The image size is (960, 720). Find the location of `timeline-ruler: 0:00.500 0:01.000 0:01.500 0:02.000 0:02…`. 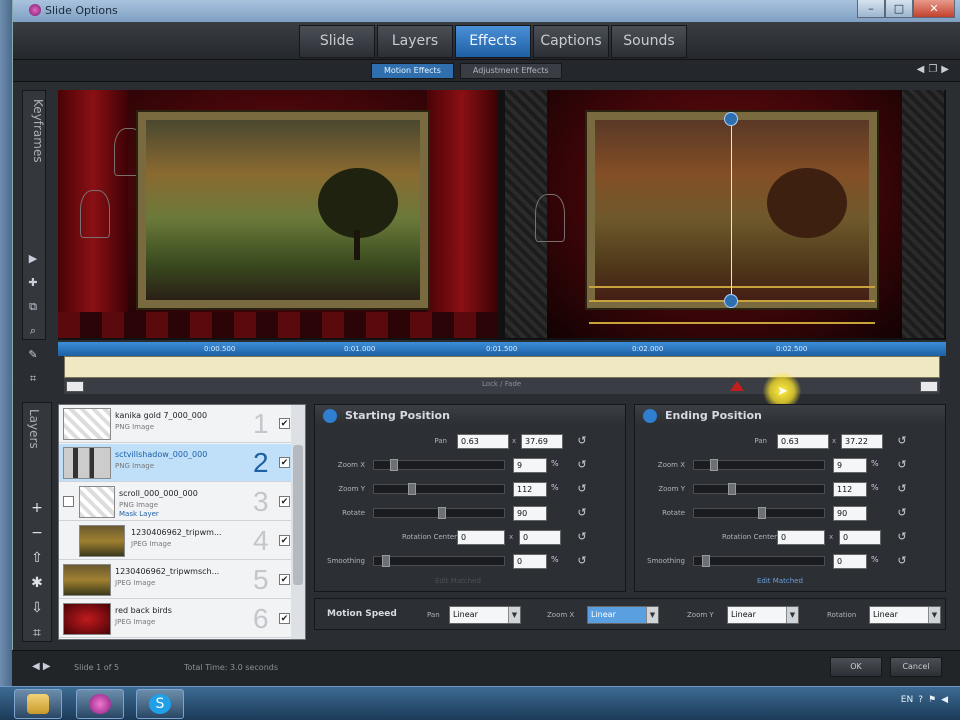

timeline-ruler: 0:00.500 0:01.000 0:01.500 0:02.000 0:02… is located at coordinates (502, 349).